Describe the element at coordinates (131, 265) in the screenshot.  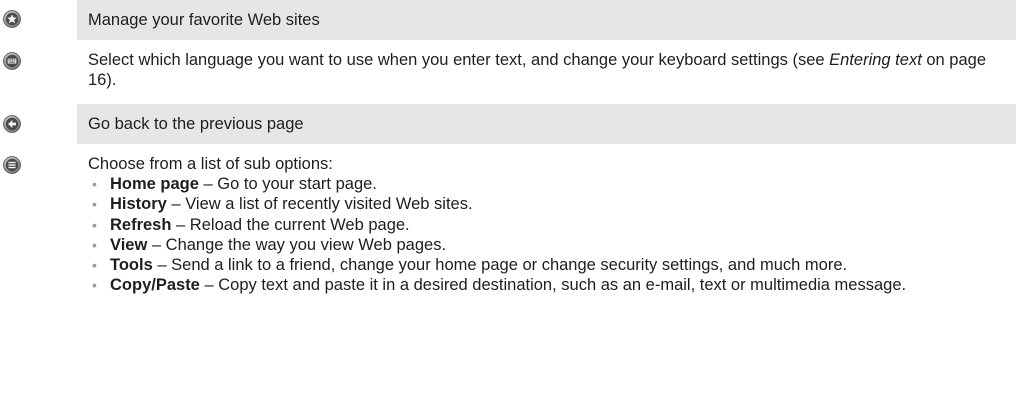
I see `sub-option-term: Tools` at that location.